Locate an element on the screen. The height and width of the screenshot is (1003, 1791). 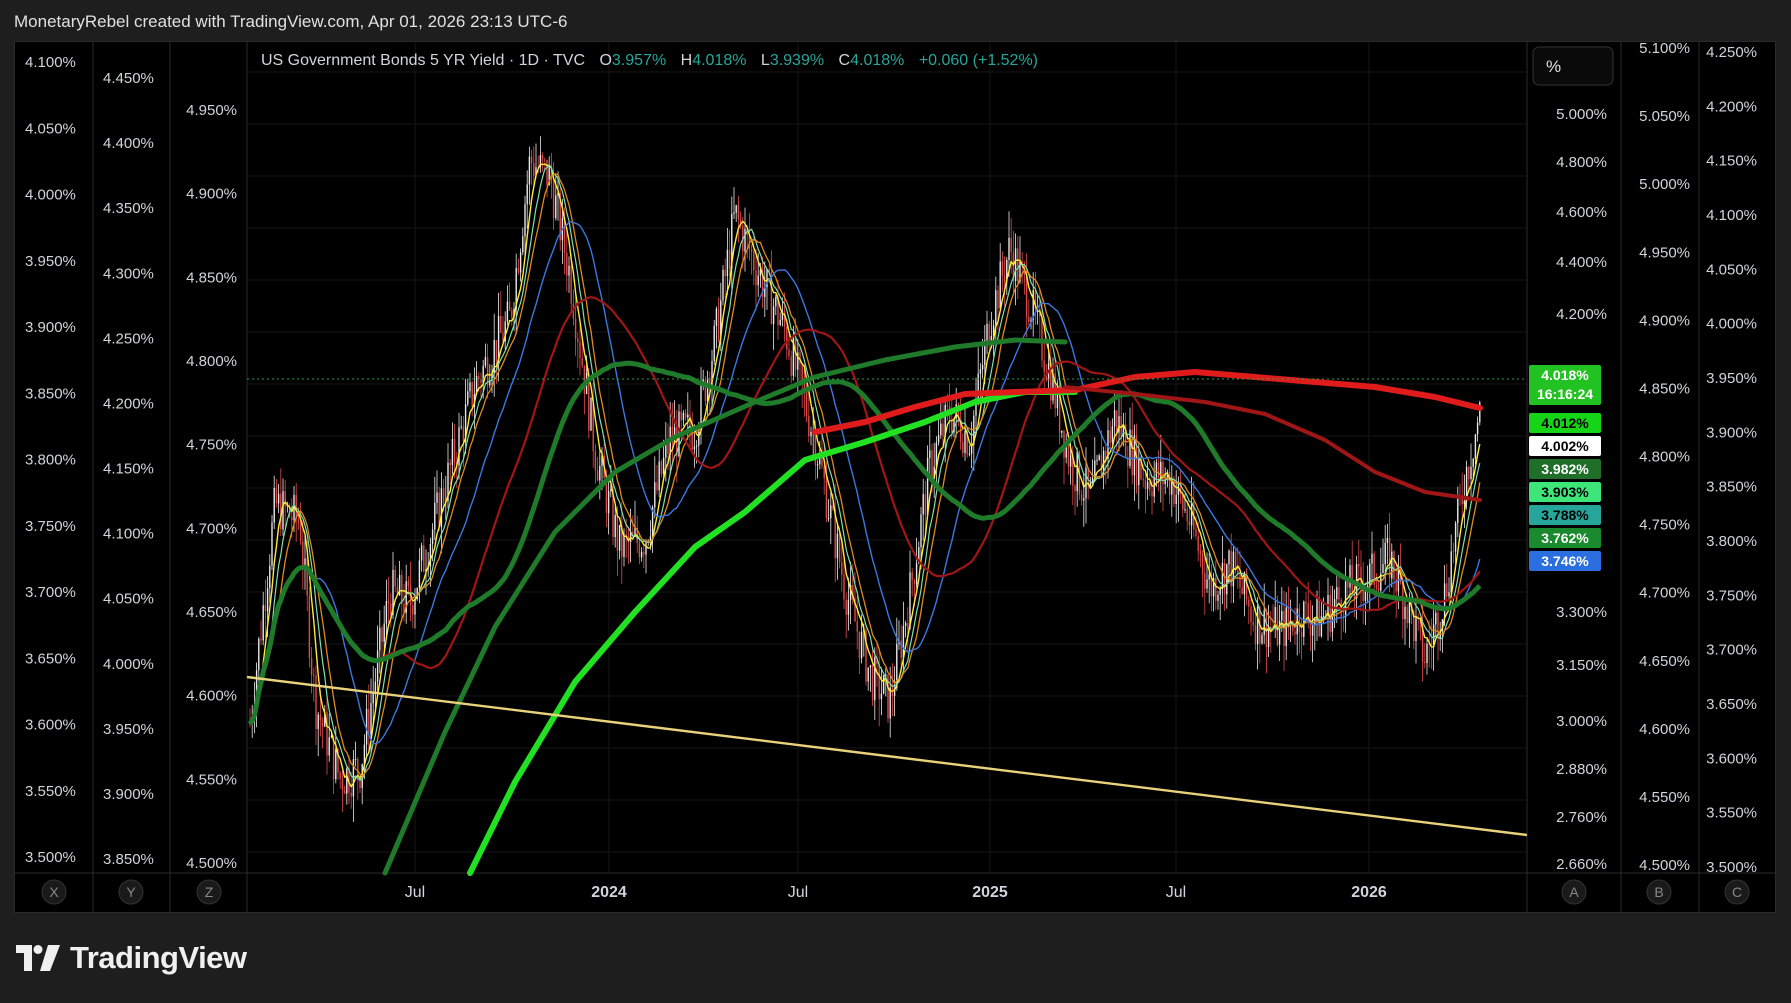
axis_C-tick: 4.000% is located at coordinates (1731, 324).